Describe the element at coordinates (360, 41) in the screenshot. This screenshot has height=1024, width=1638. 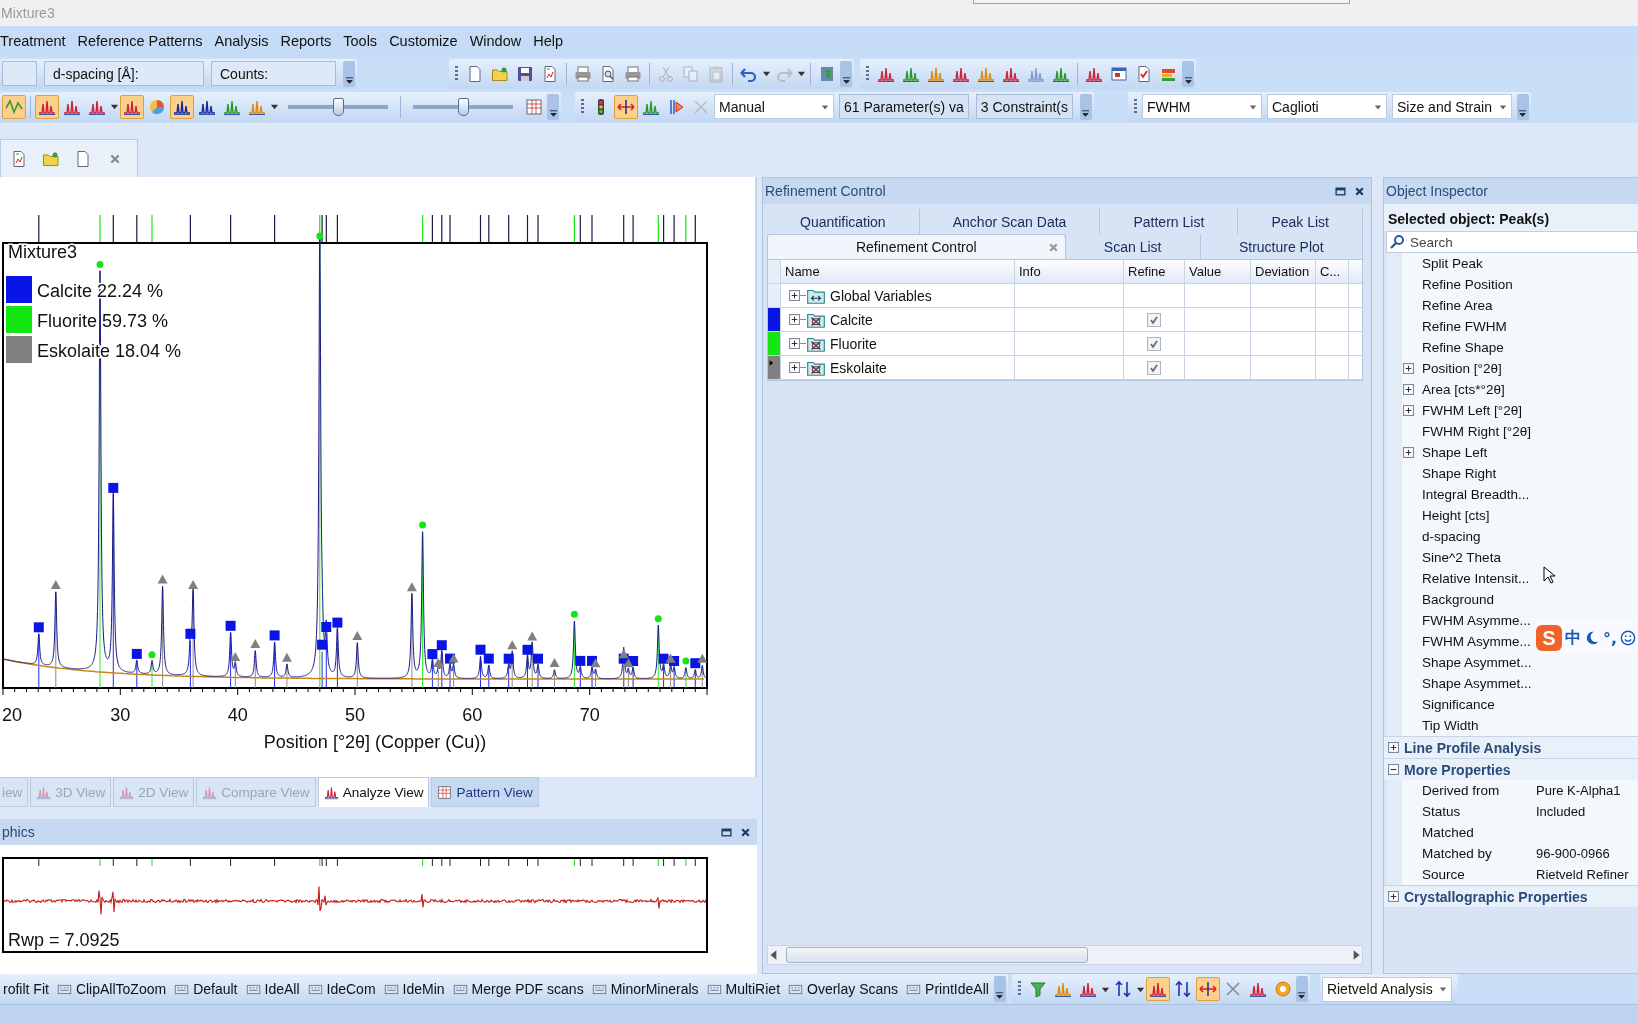
I see `menu-item: Tools` at that location.